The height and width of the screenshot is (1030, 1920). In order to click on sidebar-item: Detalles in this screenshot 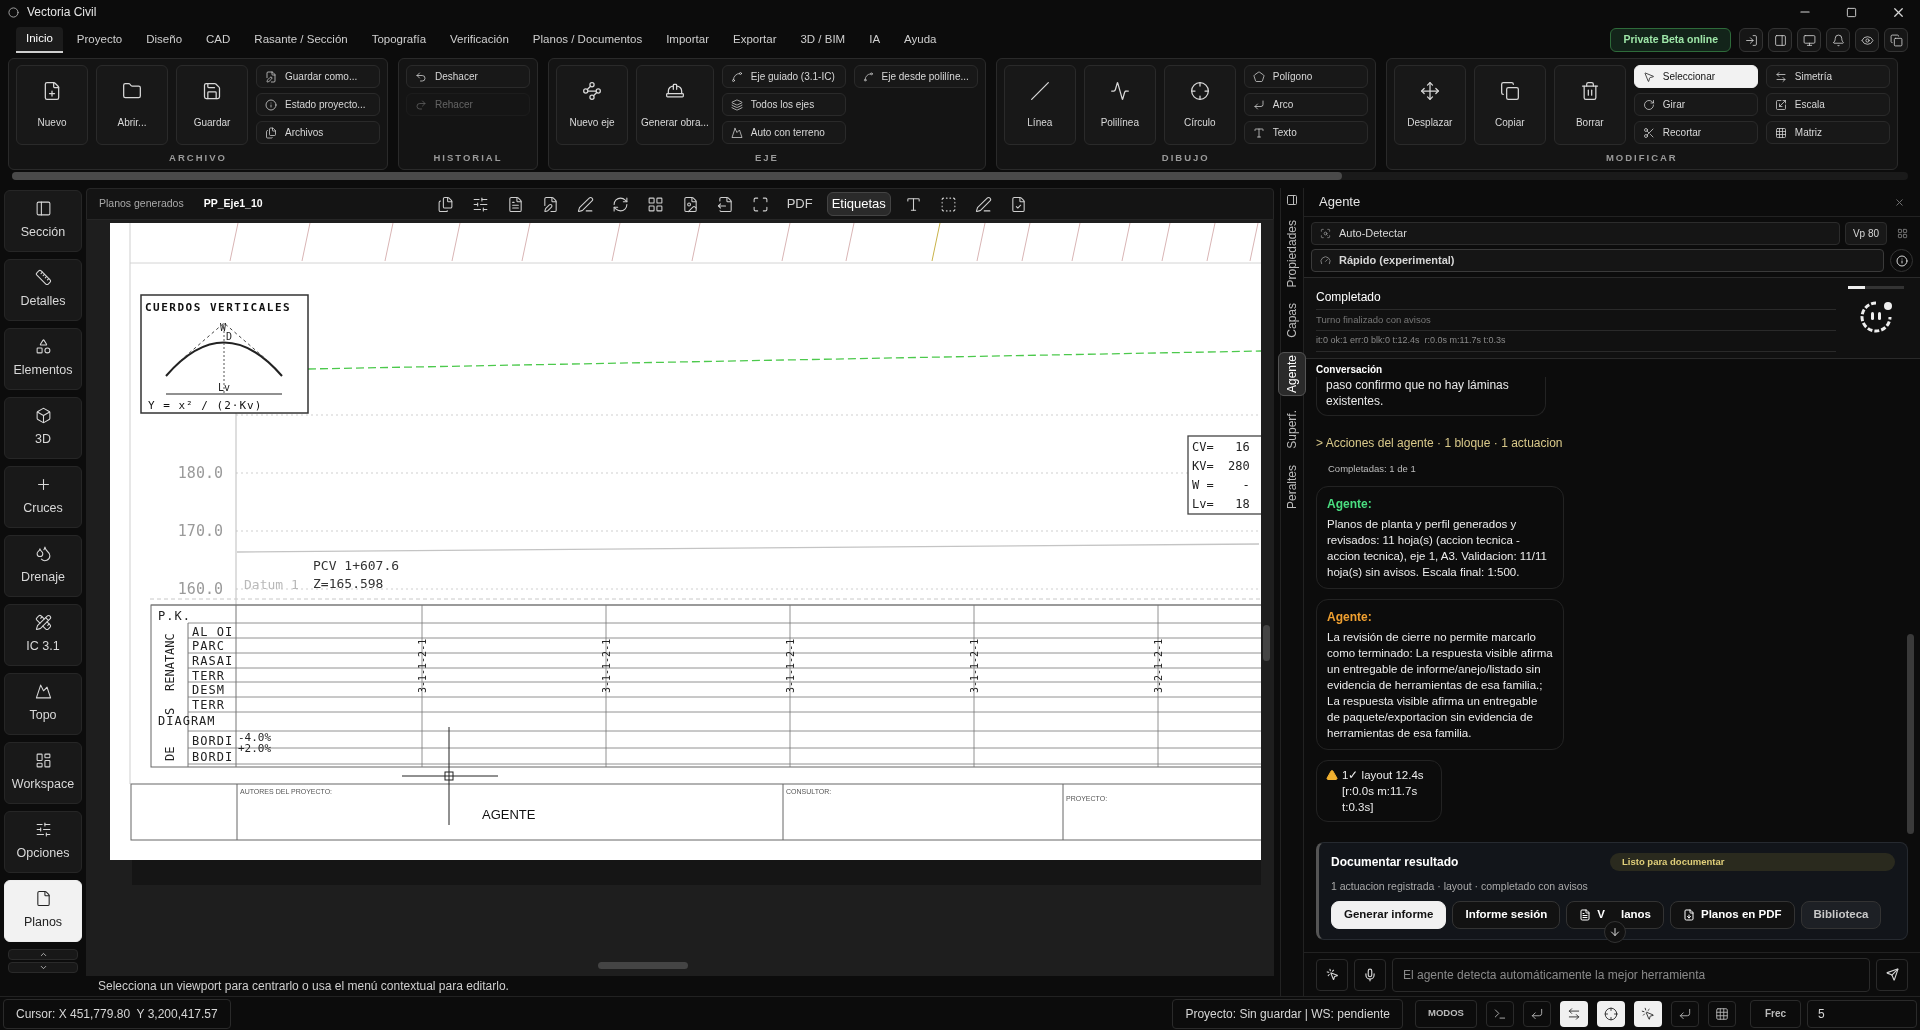, I will do `click(43, 290)`.